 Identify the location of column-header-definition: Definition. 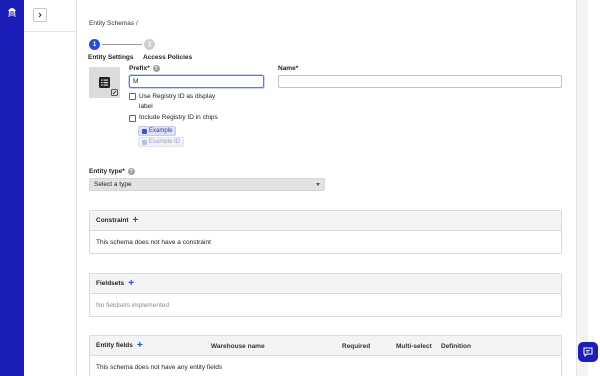
(456, 346).